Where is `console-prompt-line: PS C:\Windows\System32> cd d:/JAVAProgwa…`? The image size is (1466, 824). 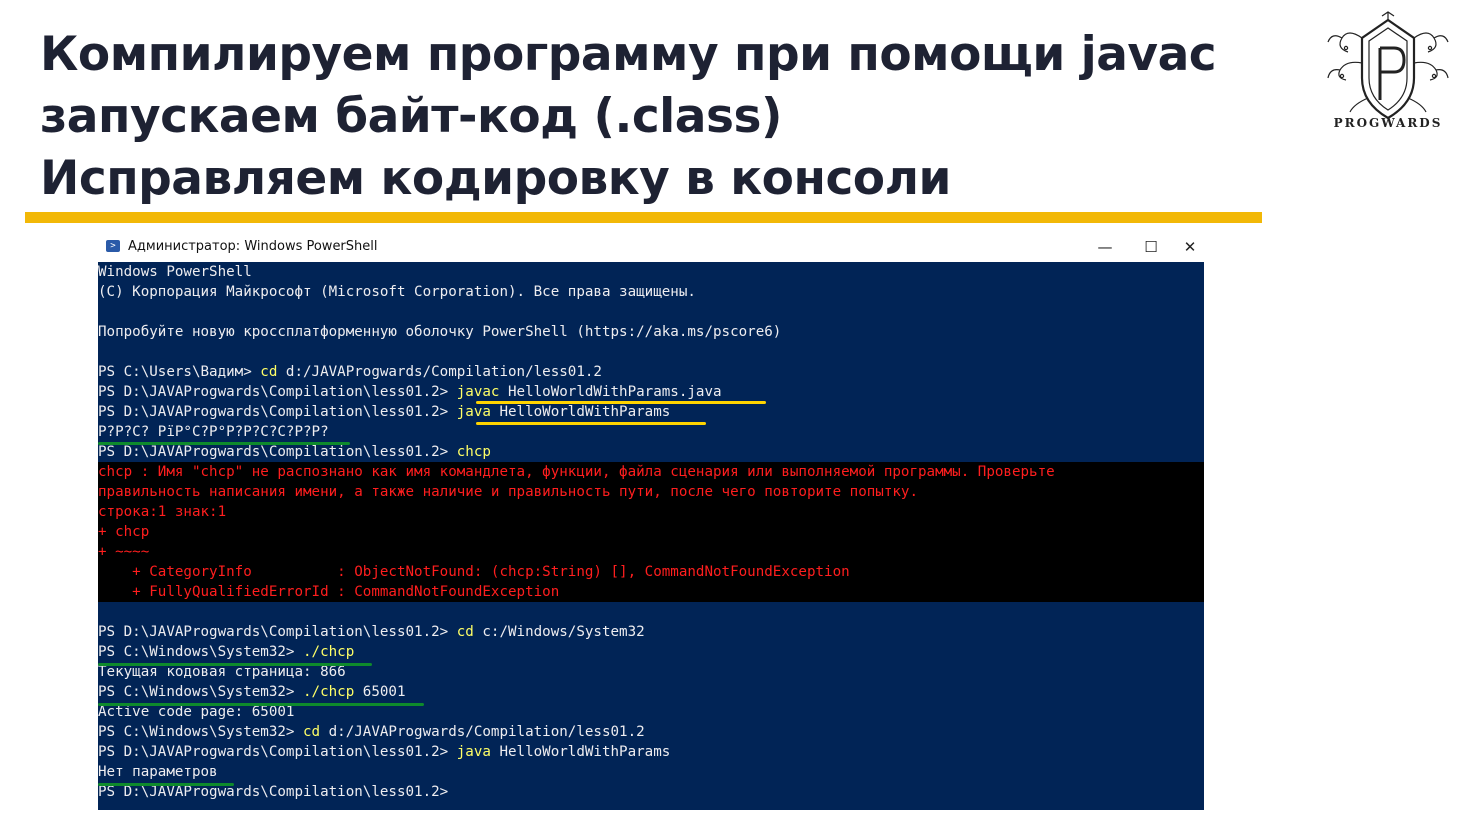 console-prompt-line: PS C:\Windows\System32> cd d:/JAVAProgwa… is located at coordinates (651, 732).